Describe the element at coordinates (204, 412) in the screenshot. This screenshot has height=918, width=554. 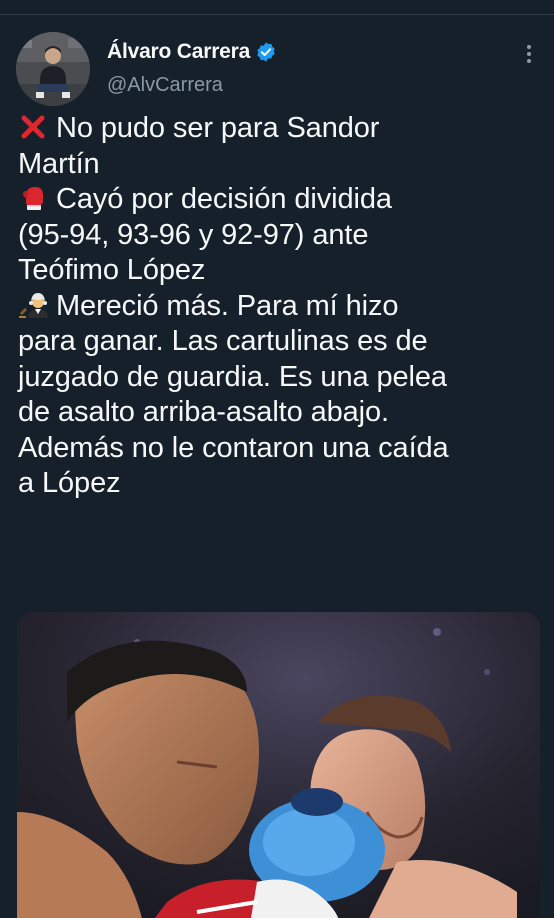
I see `tweet-line-text: de asalto arriba-asalto abajo.` at that location.